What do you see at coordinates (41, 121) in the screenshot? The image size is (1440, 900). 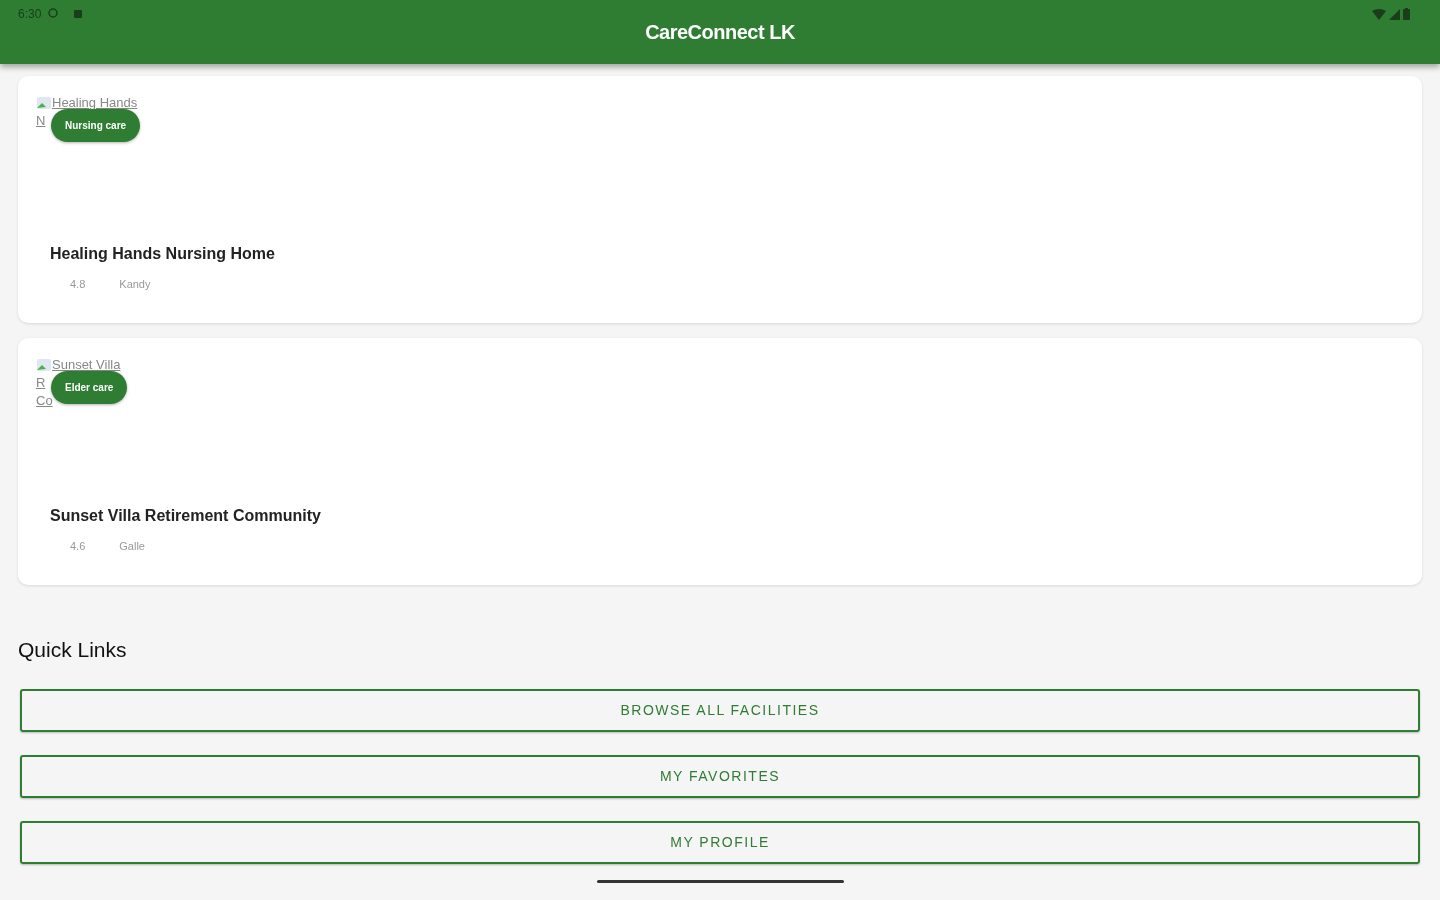 I see `image-alt-text: N` at bounding box center [41, 121].